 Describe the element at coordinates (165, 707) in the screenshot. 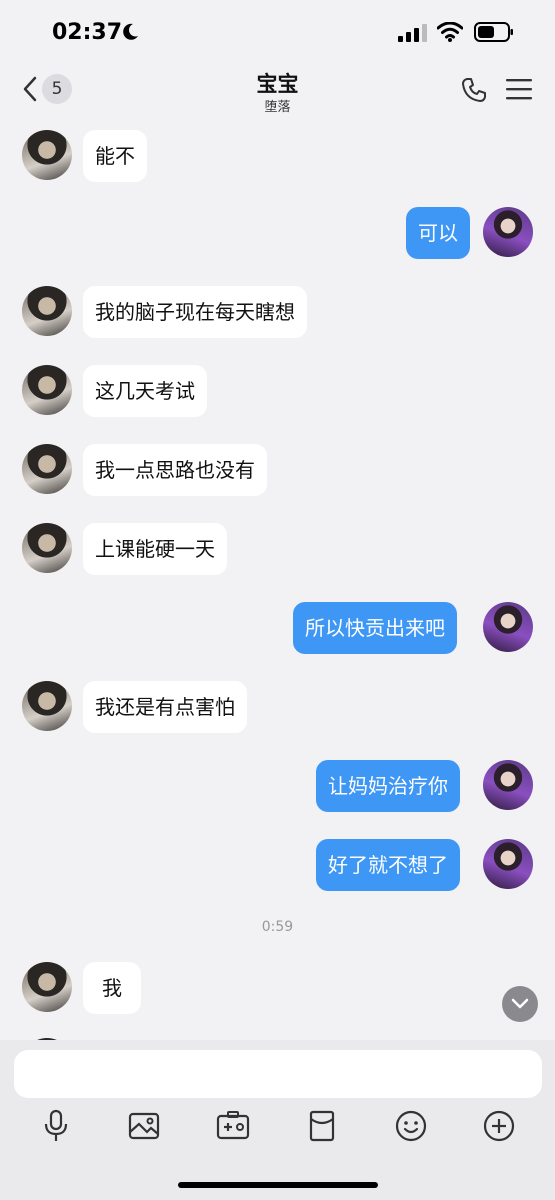

I see `message-bubble-incoming: 我还是有点害怕` at that location.